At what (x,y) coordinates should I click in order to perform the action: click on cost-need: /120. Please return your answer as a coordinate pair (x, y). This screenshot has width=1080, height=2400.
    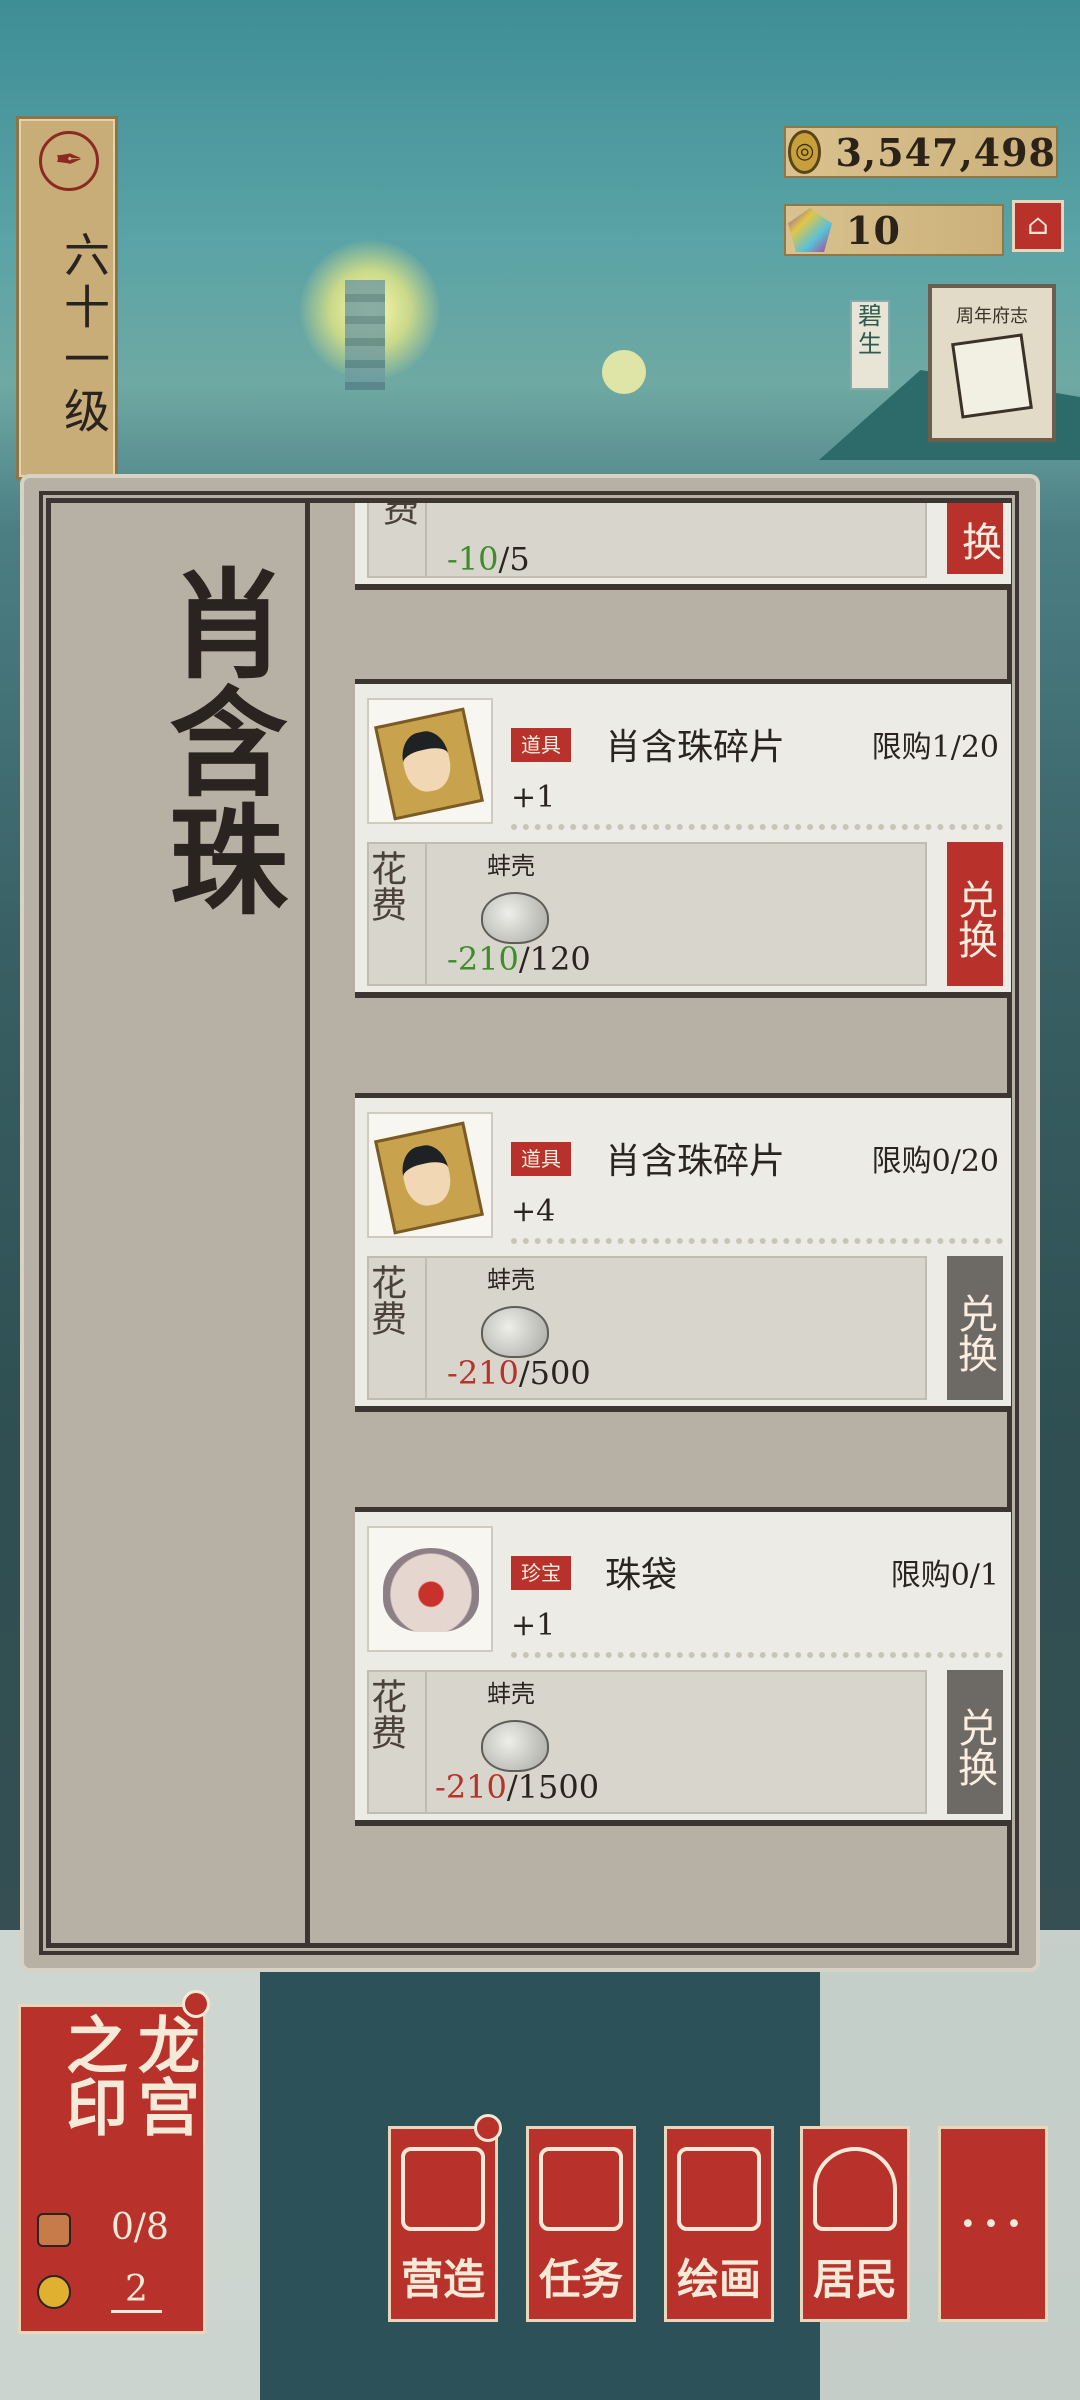
    Looking at the image, I should click on (554, 959).